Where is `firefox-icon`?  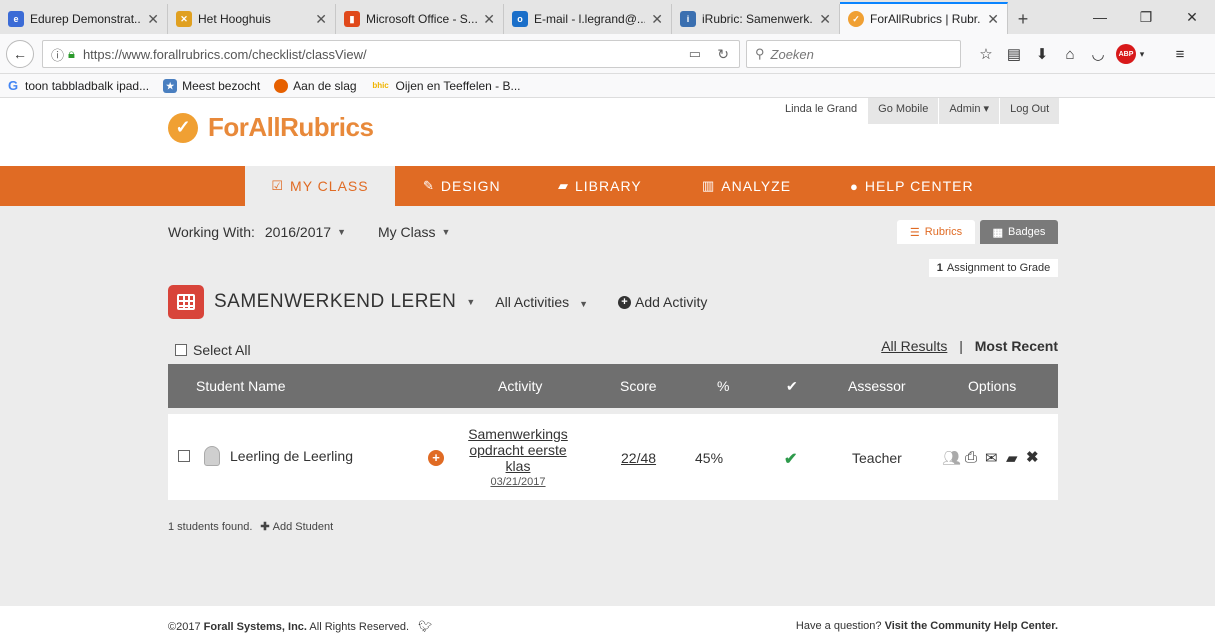 firefox-icon is located at coordinates (281, 85).